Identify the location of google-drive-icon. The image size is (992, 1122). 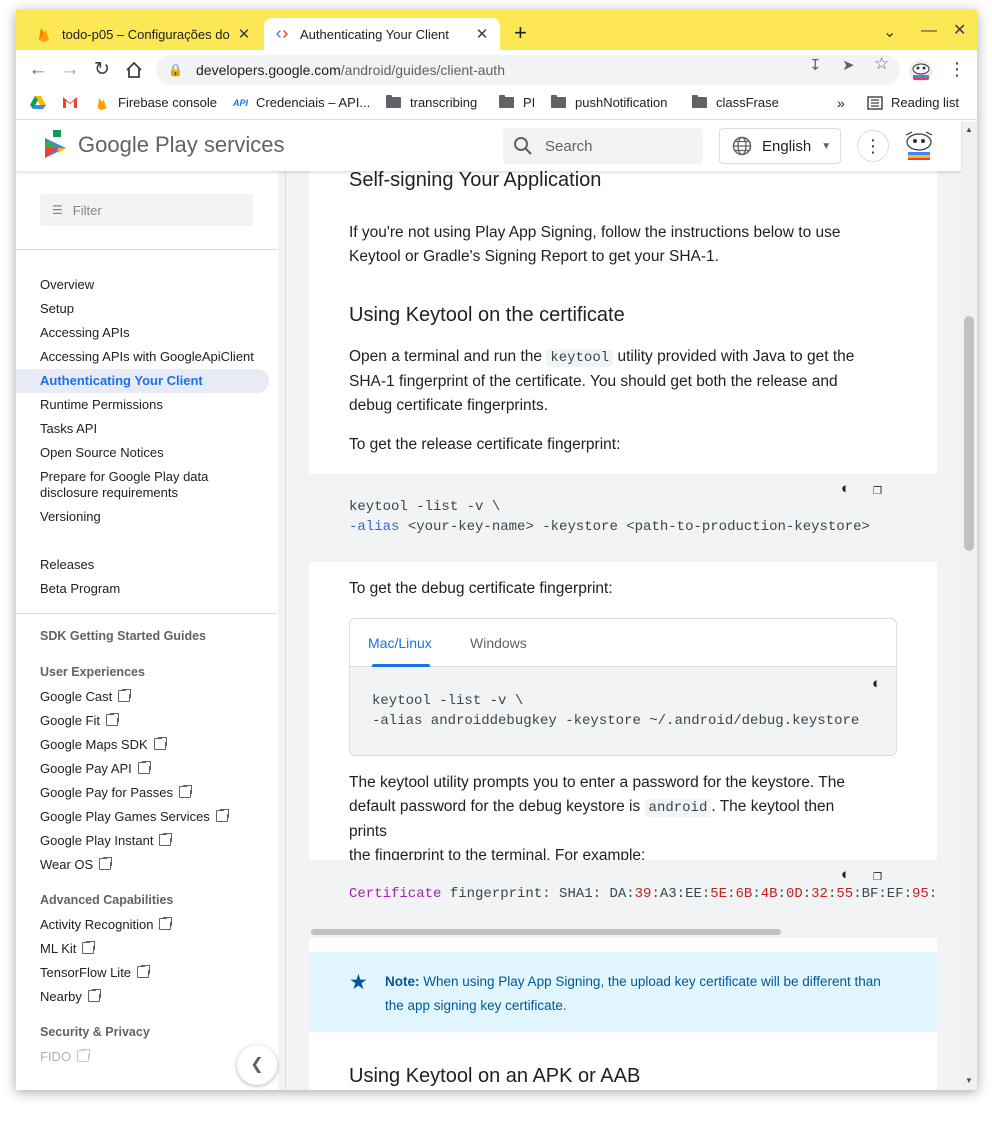
(38, 102).